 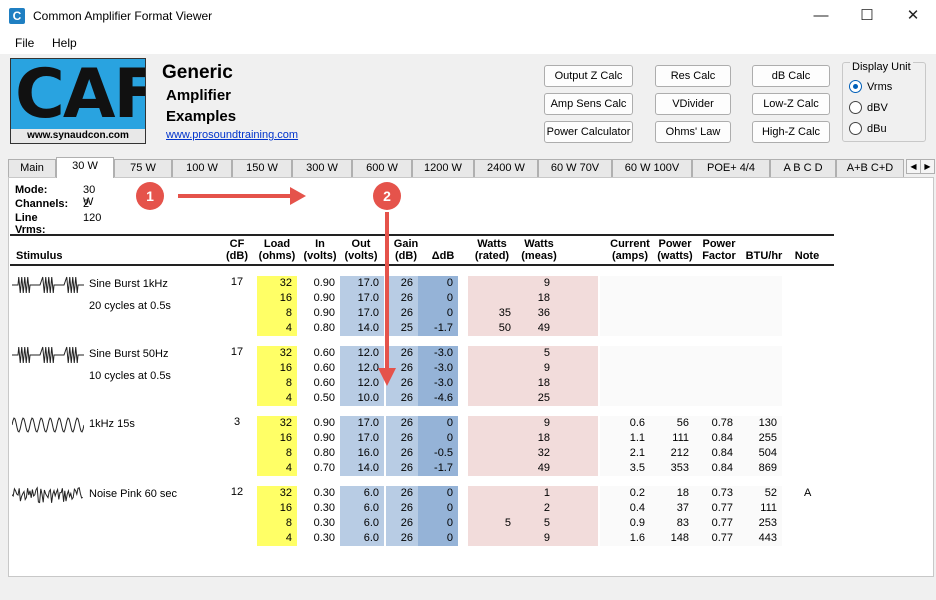 What do you see at coordinates (150, 196) in the screenshot?
I see `annotation-badge-1: 1` at bounding box center [150, 196].